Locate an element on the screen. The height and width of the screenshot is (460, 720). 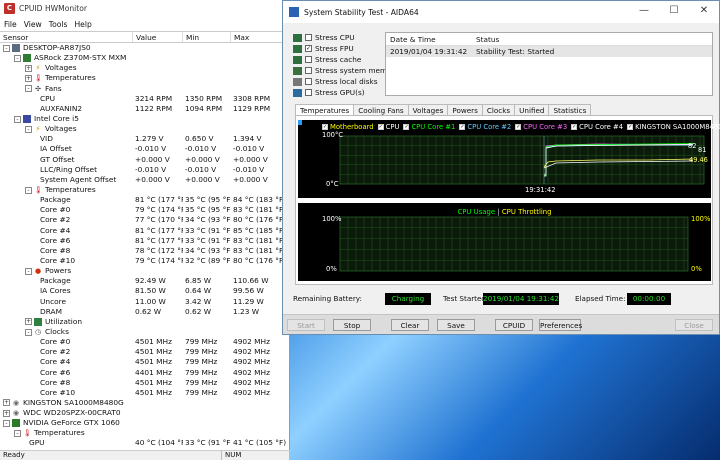
sensor-row: Core #2 4501 MHz 799 MHz 4902 MHz is located at coordinates (144, 352).